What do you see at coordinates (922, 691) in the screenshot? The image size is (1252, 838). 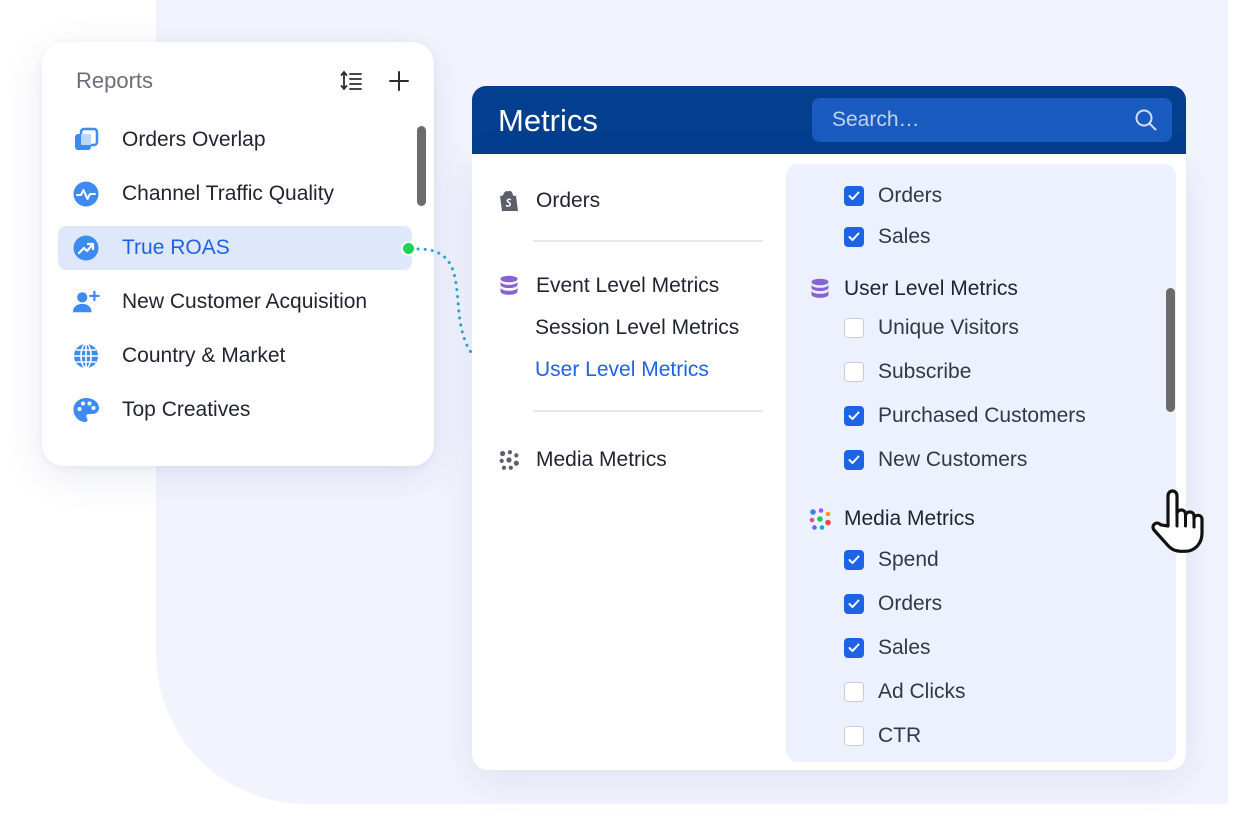 I see `checkbox-label: Ad Clicks` at bounding box center [922, 691].